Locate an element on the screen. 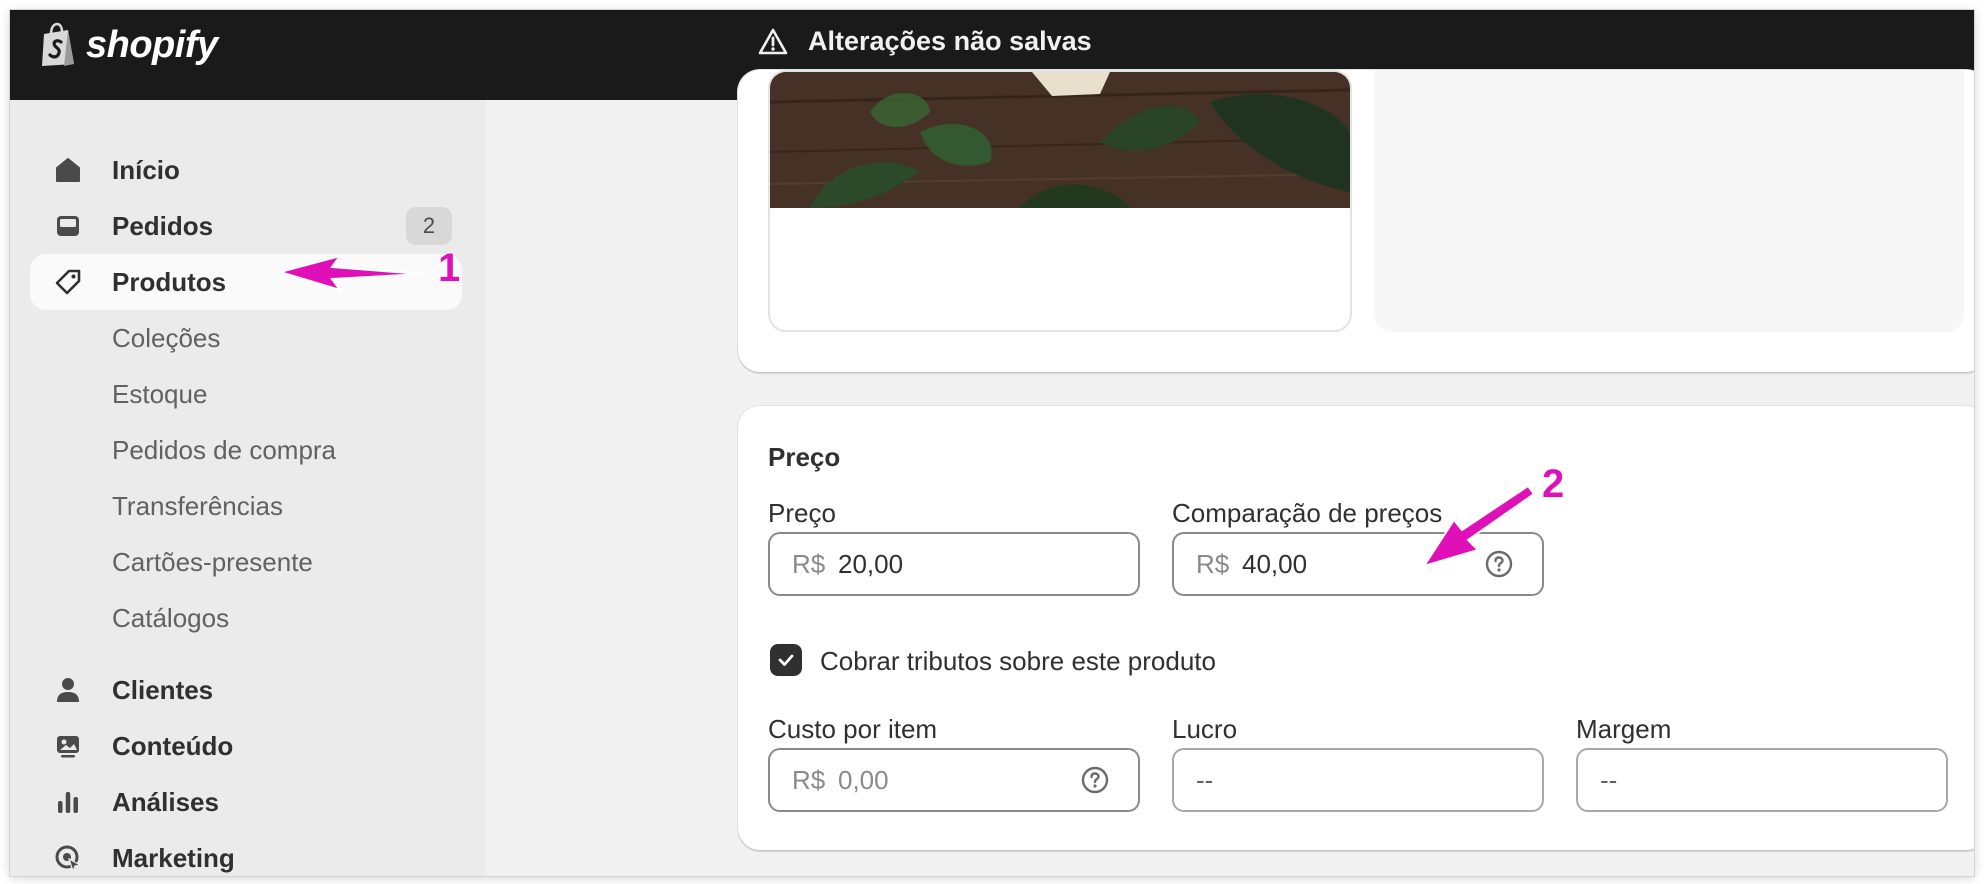 The width and height of the screenshot is (1984, 884). price-field: R$ 20,00 is located at coordinates (954, 564).